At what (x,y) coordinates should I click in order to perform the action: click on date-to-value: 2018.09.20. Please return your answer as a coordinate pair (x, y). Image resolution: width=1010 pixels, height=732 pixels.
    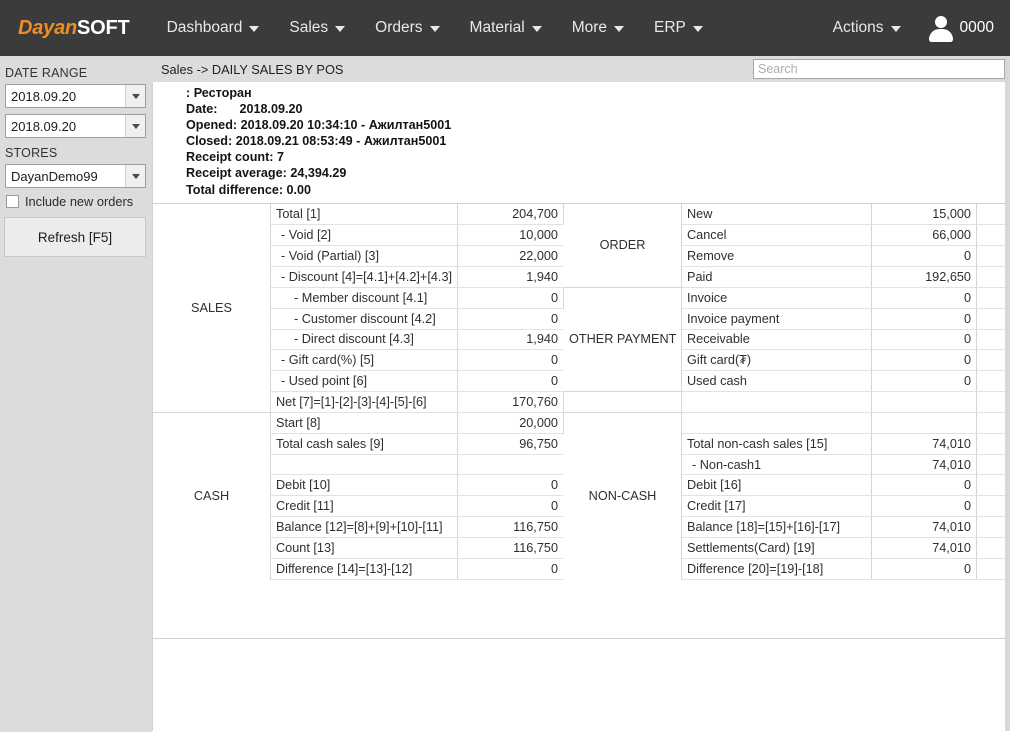
    Looking at the image, I should click on (65, 126).